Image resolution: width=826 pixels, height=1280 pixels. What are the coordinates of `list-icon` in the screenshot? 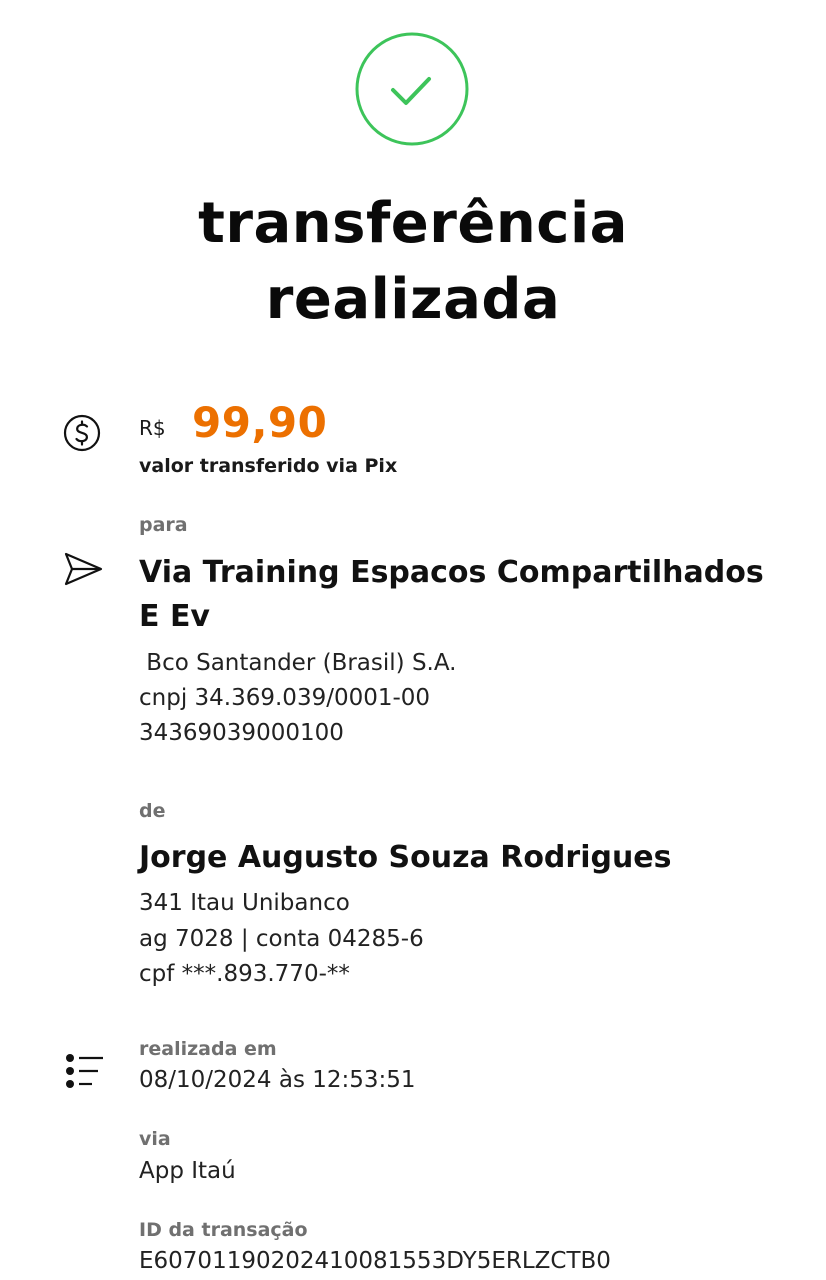 It's located at (84, 1071).